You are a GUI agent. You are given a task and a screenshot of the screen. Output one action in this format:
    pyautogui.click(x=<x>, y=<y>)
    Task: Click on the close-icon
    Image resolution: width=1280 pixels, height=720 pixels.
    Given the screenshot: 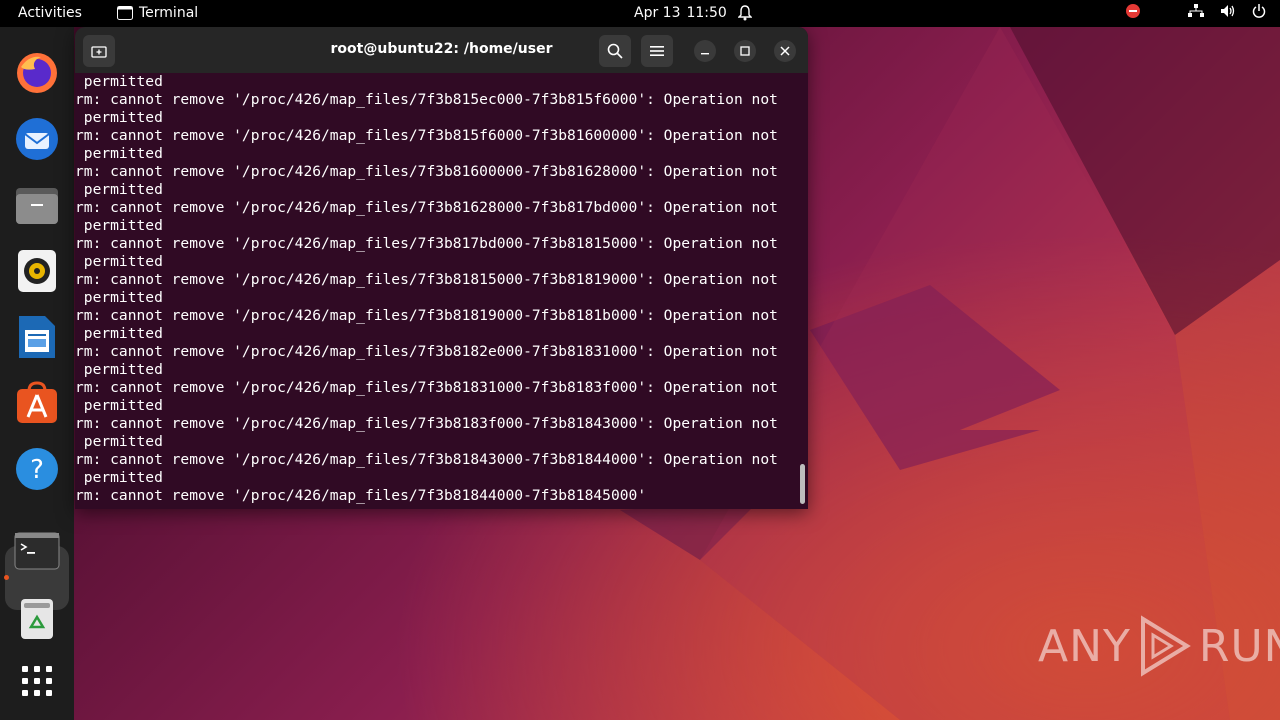 What is the action you would take?
    pyautogui.click(x=785, y=51)
    